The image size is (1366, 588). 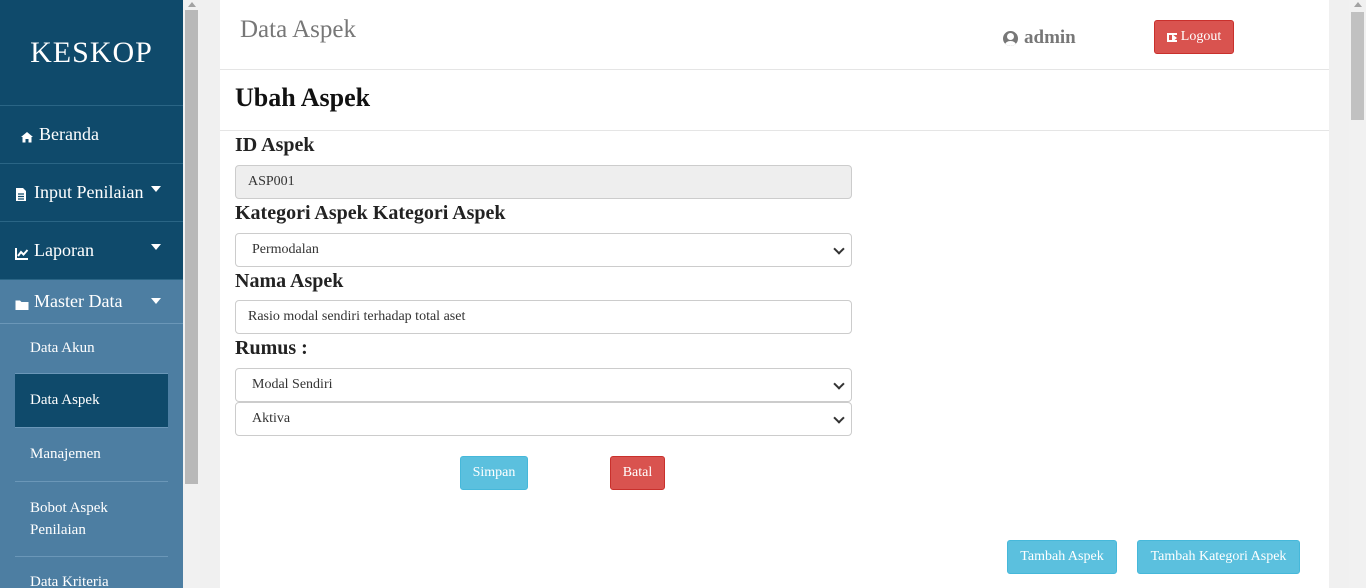 What do you see at coordinates (22, 193) in the screenshot?
I see `file-icon` at bounding box center [22, 193].